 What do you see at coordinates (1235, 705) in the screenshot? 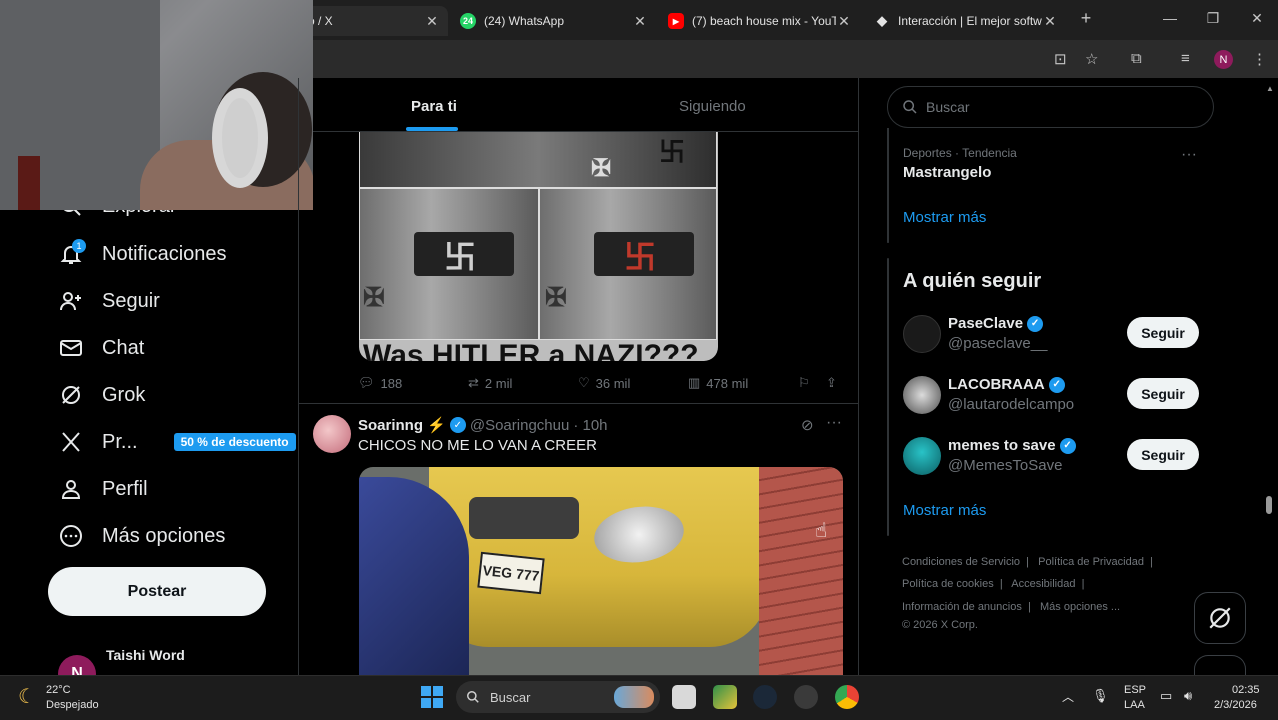
I see `clock-date: 2/3/2026` at bounding box center [1235, 705].